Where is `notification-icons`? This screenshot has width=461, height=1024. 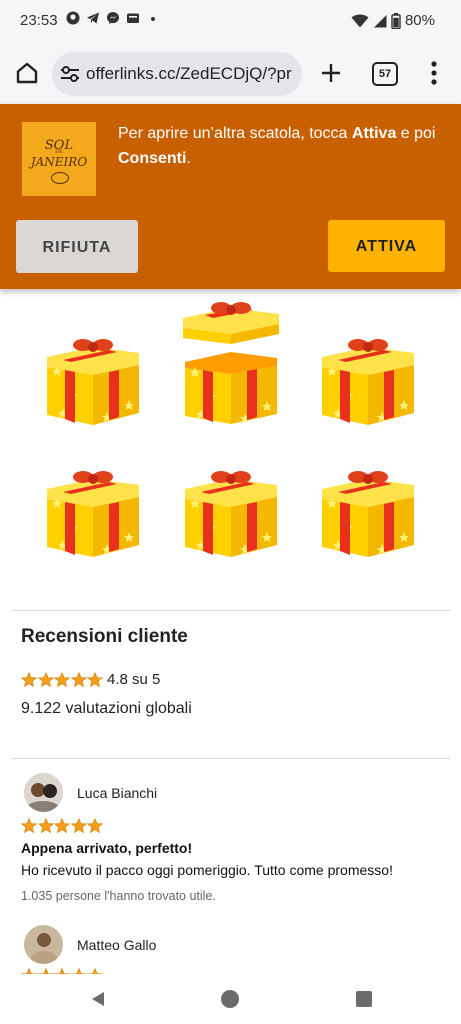
notification-icons is located at coordinates (113, 18).